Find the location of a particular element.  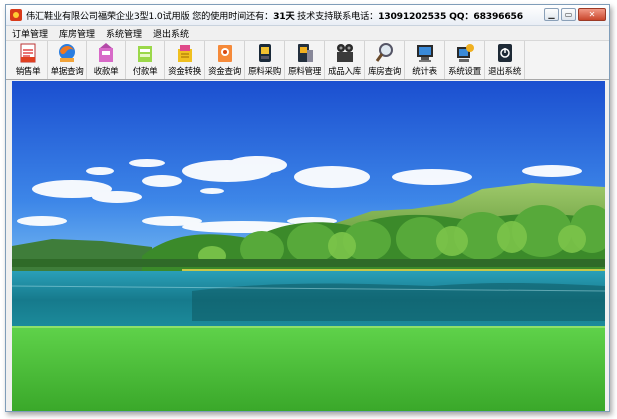

maximize-button: ▭ is located at coordinates (568, 14).